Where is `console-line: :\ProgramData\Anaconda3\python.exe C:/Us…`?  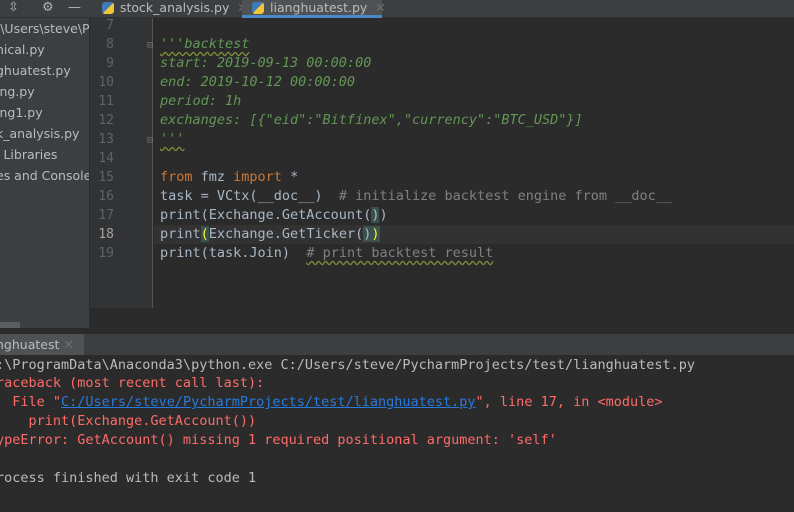
console-line: :\ProgramData\Anaconda3\python.exe C:/Us… is located at coordinates (347, 365).